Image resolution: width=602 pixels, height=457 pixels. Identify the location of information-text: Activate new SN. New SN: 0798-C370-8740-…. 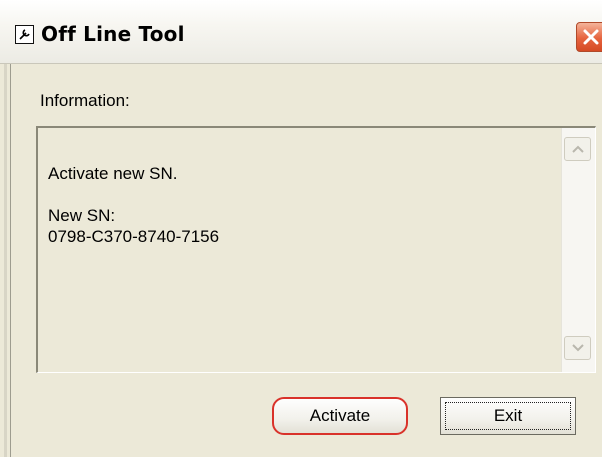
(133, 205).